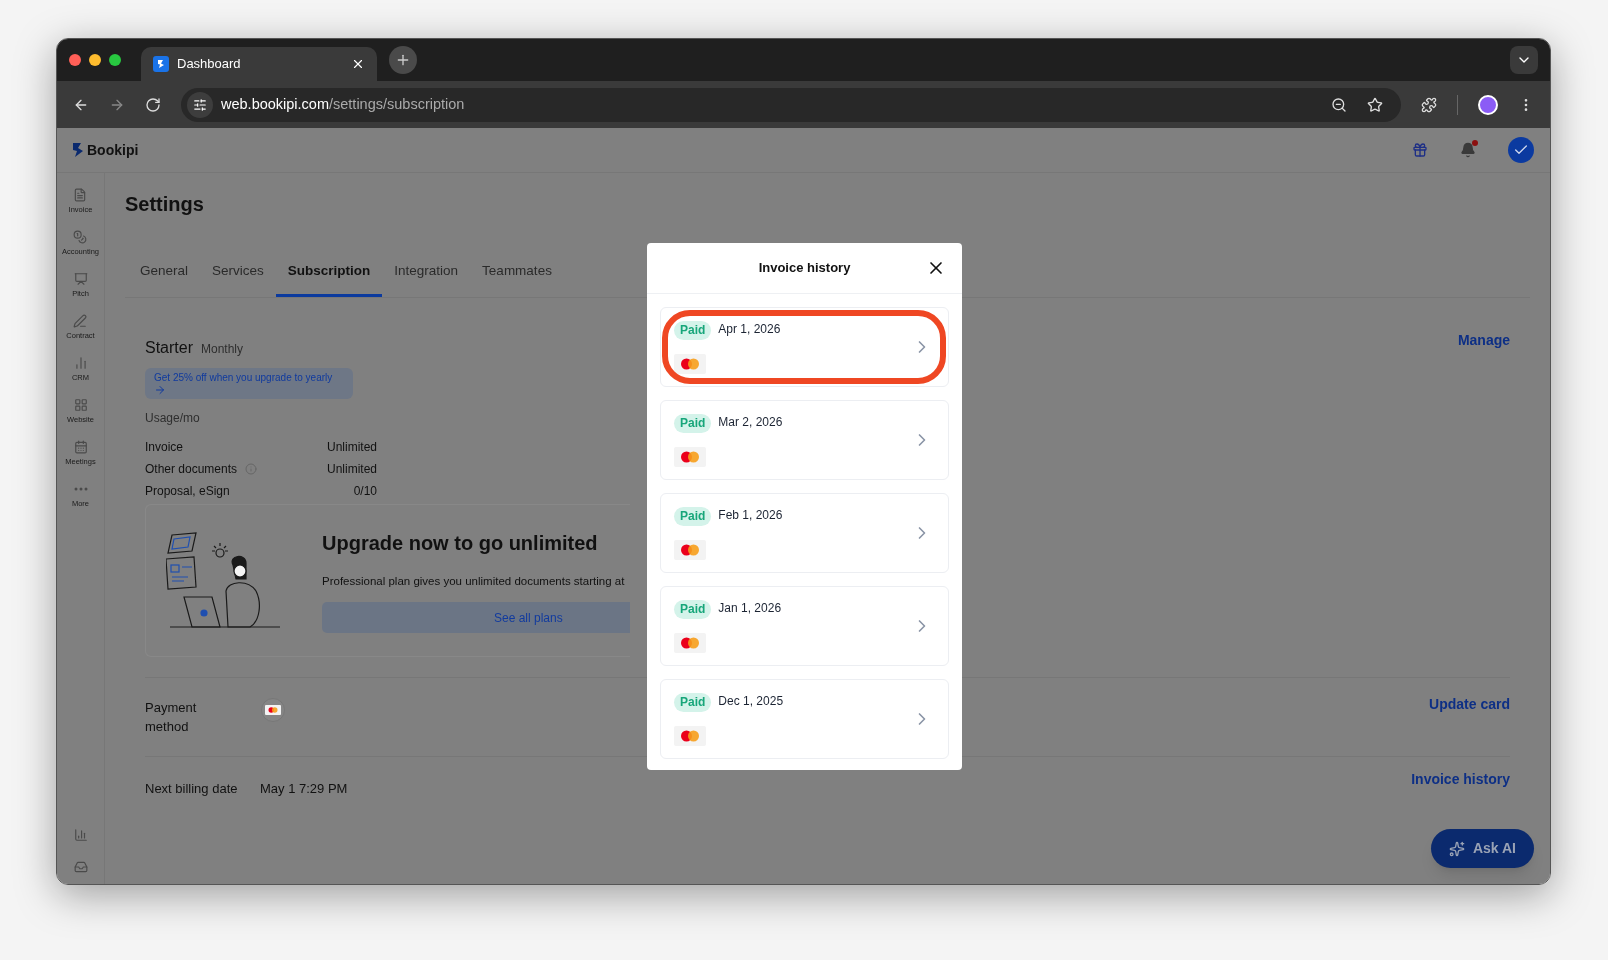 This screenshot has height=960, width=1608. I want to click on coins-icon, so click(80, 237).